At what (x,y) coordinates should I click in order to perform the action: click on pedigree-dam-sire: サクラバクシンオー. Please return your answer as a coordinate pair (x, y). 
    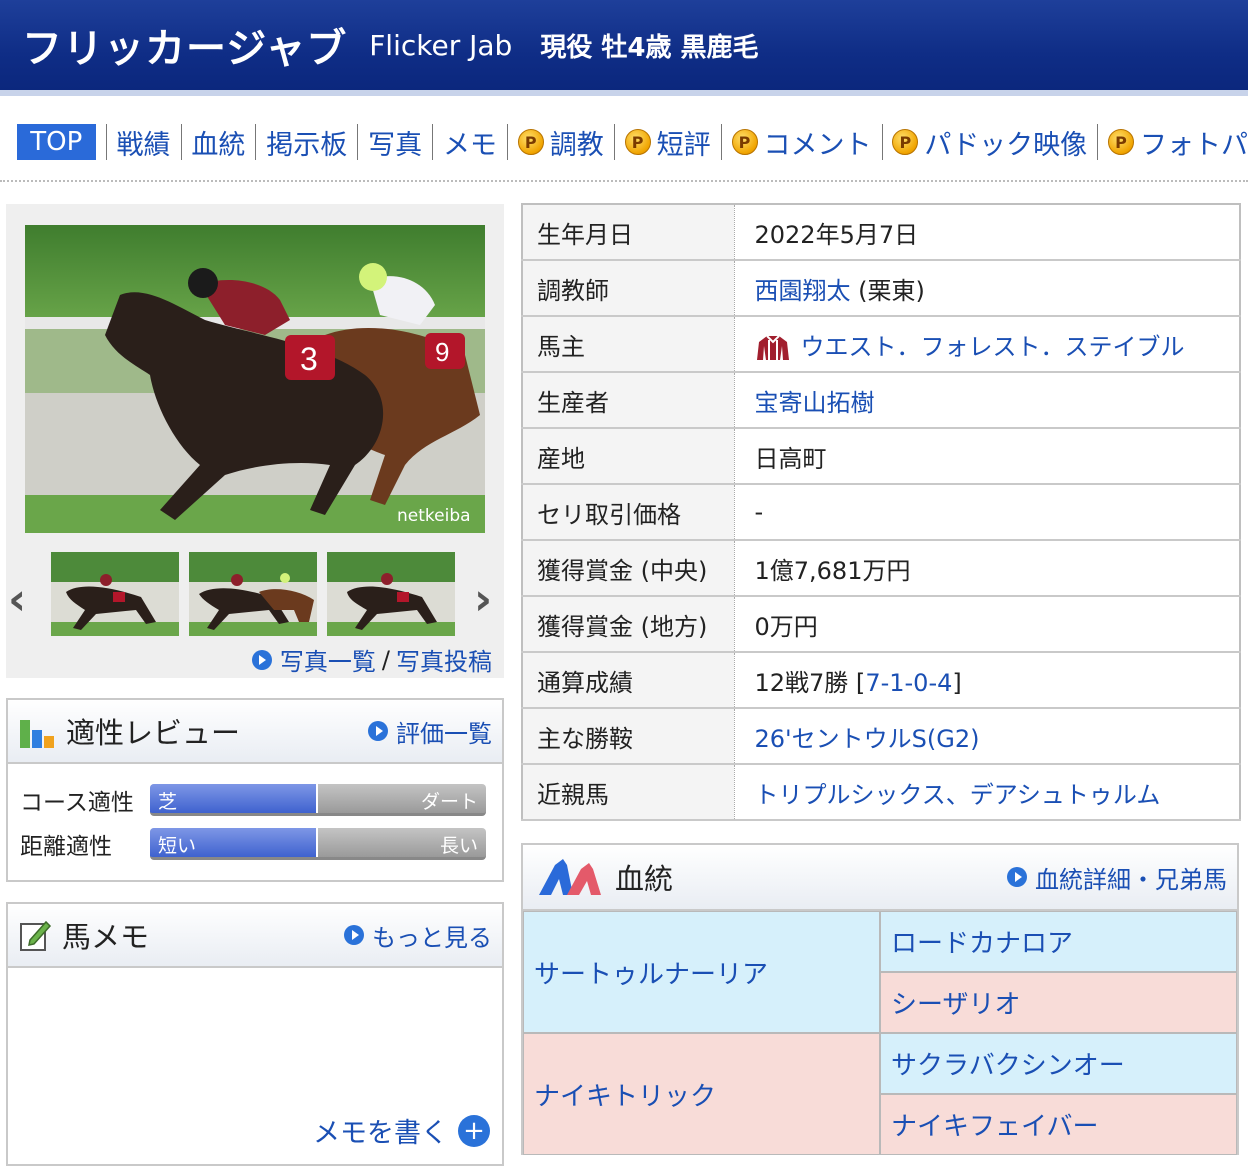
    Looking at the image, I should click on (1058, 1063).